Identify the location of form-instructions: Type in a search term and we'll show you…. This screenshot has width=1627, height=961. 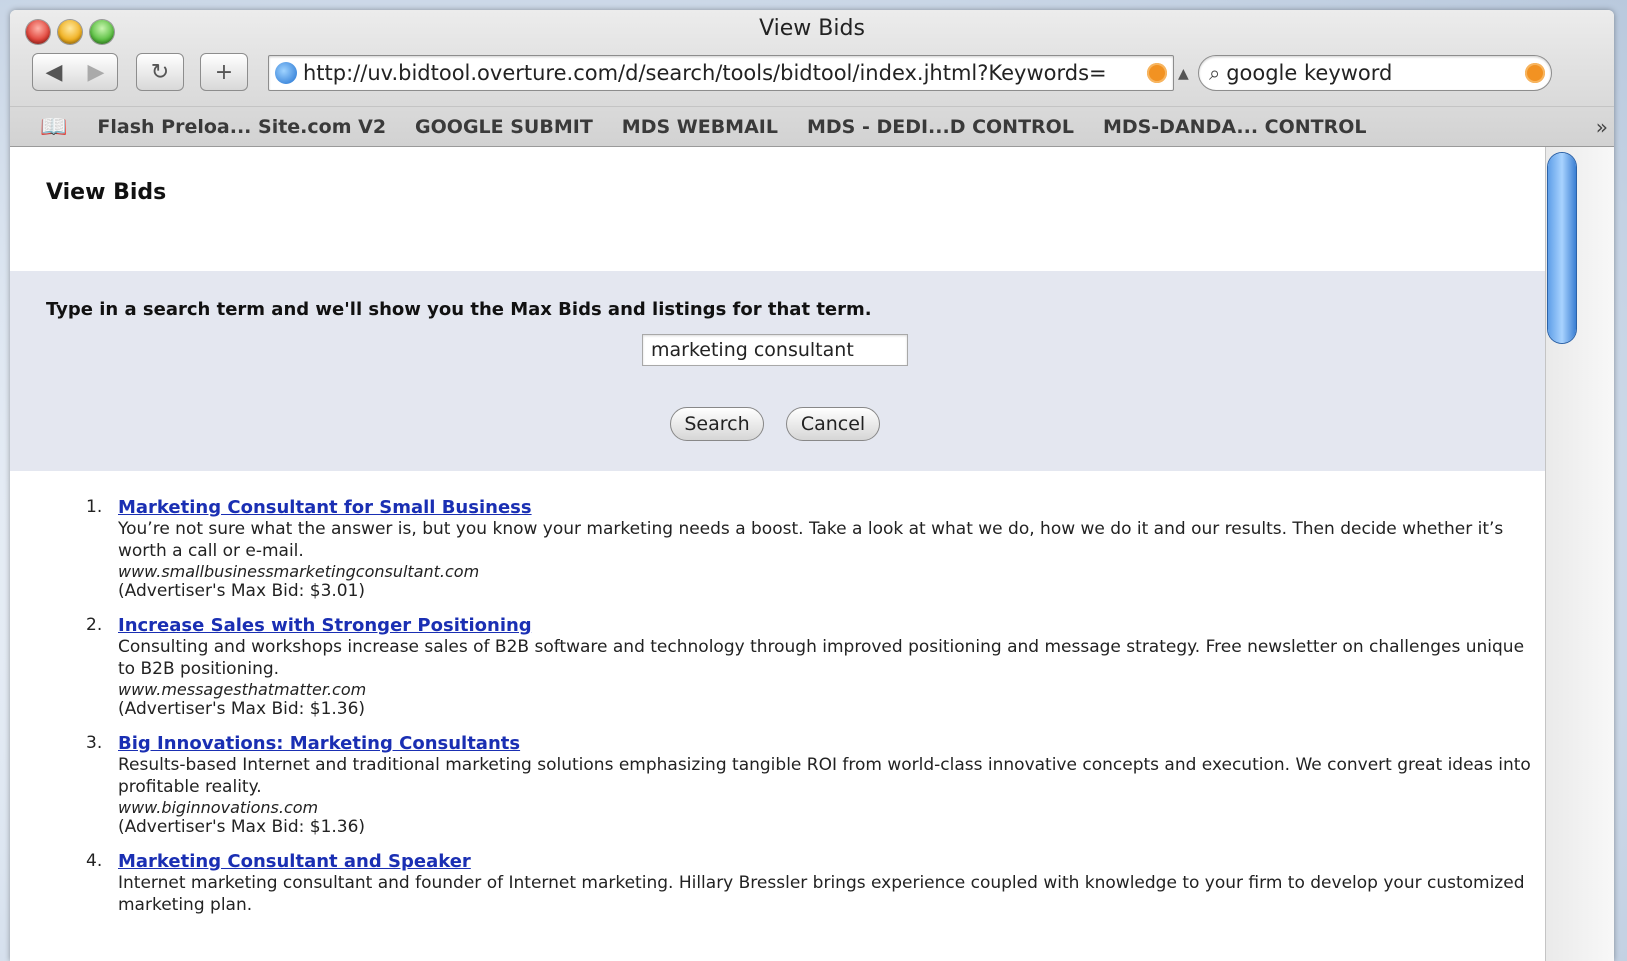
(459, 309).